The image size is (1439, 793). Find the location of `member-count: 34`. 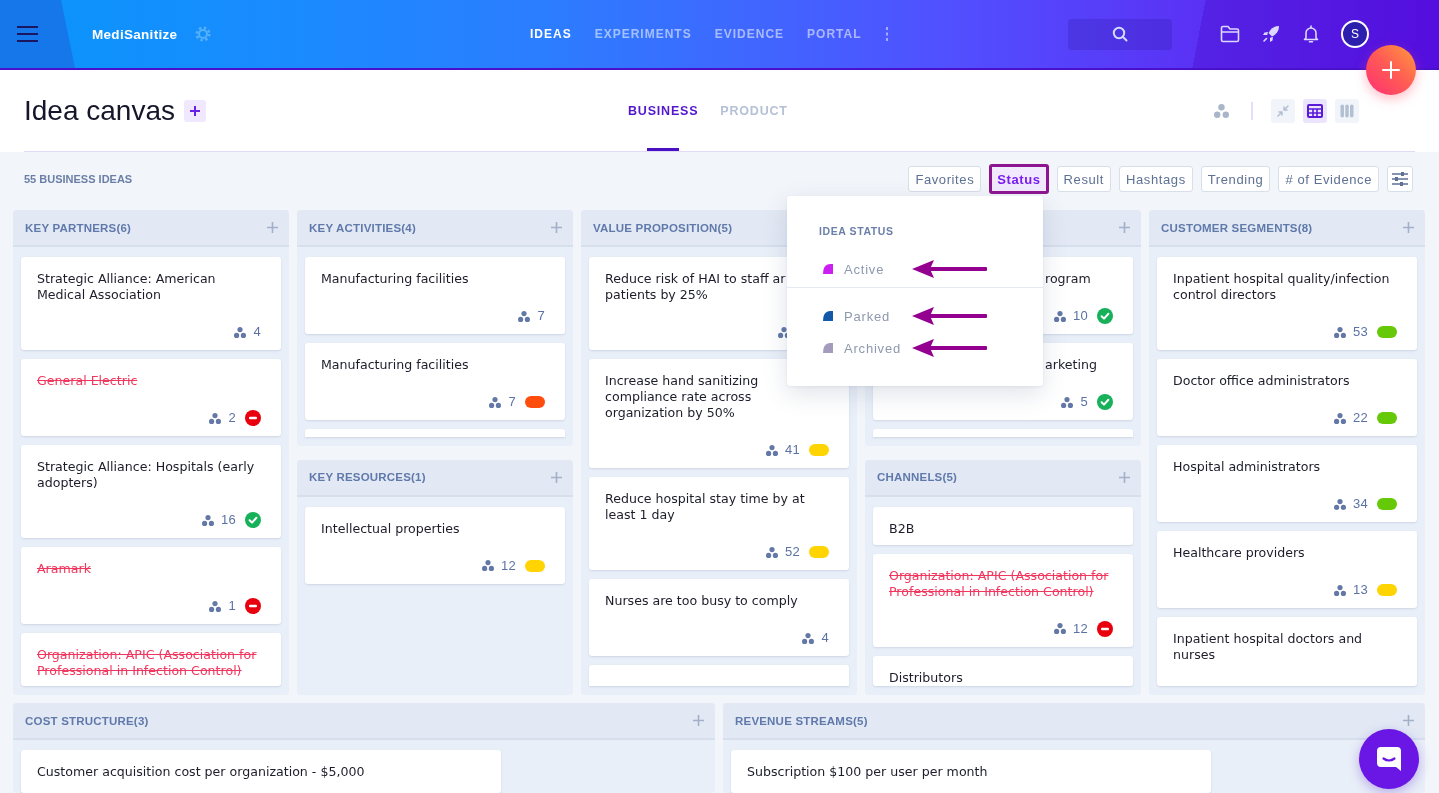

member-count: 34 is located at coordinates (1360, 504).